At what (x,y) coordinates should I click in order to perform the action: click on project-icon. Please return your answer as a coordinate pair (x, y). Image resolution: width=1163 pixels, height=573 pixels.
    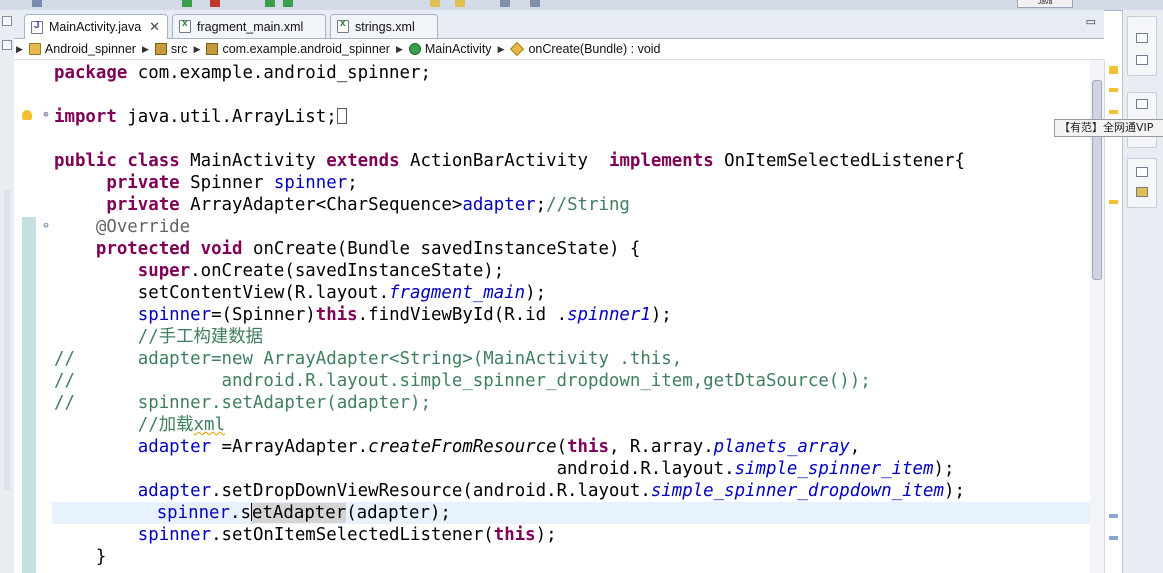
    Looking at the image, I should click on (34, 49).